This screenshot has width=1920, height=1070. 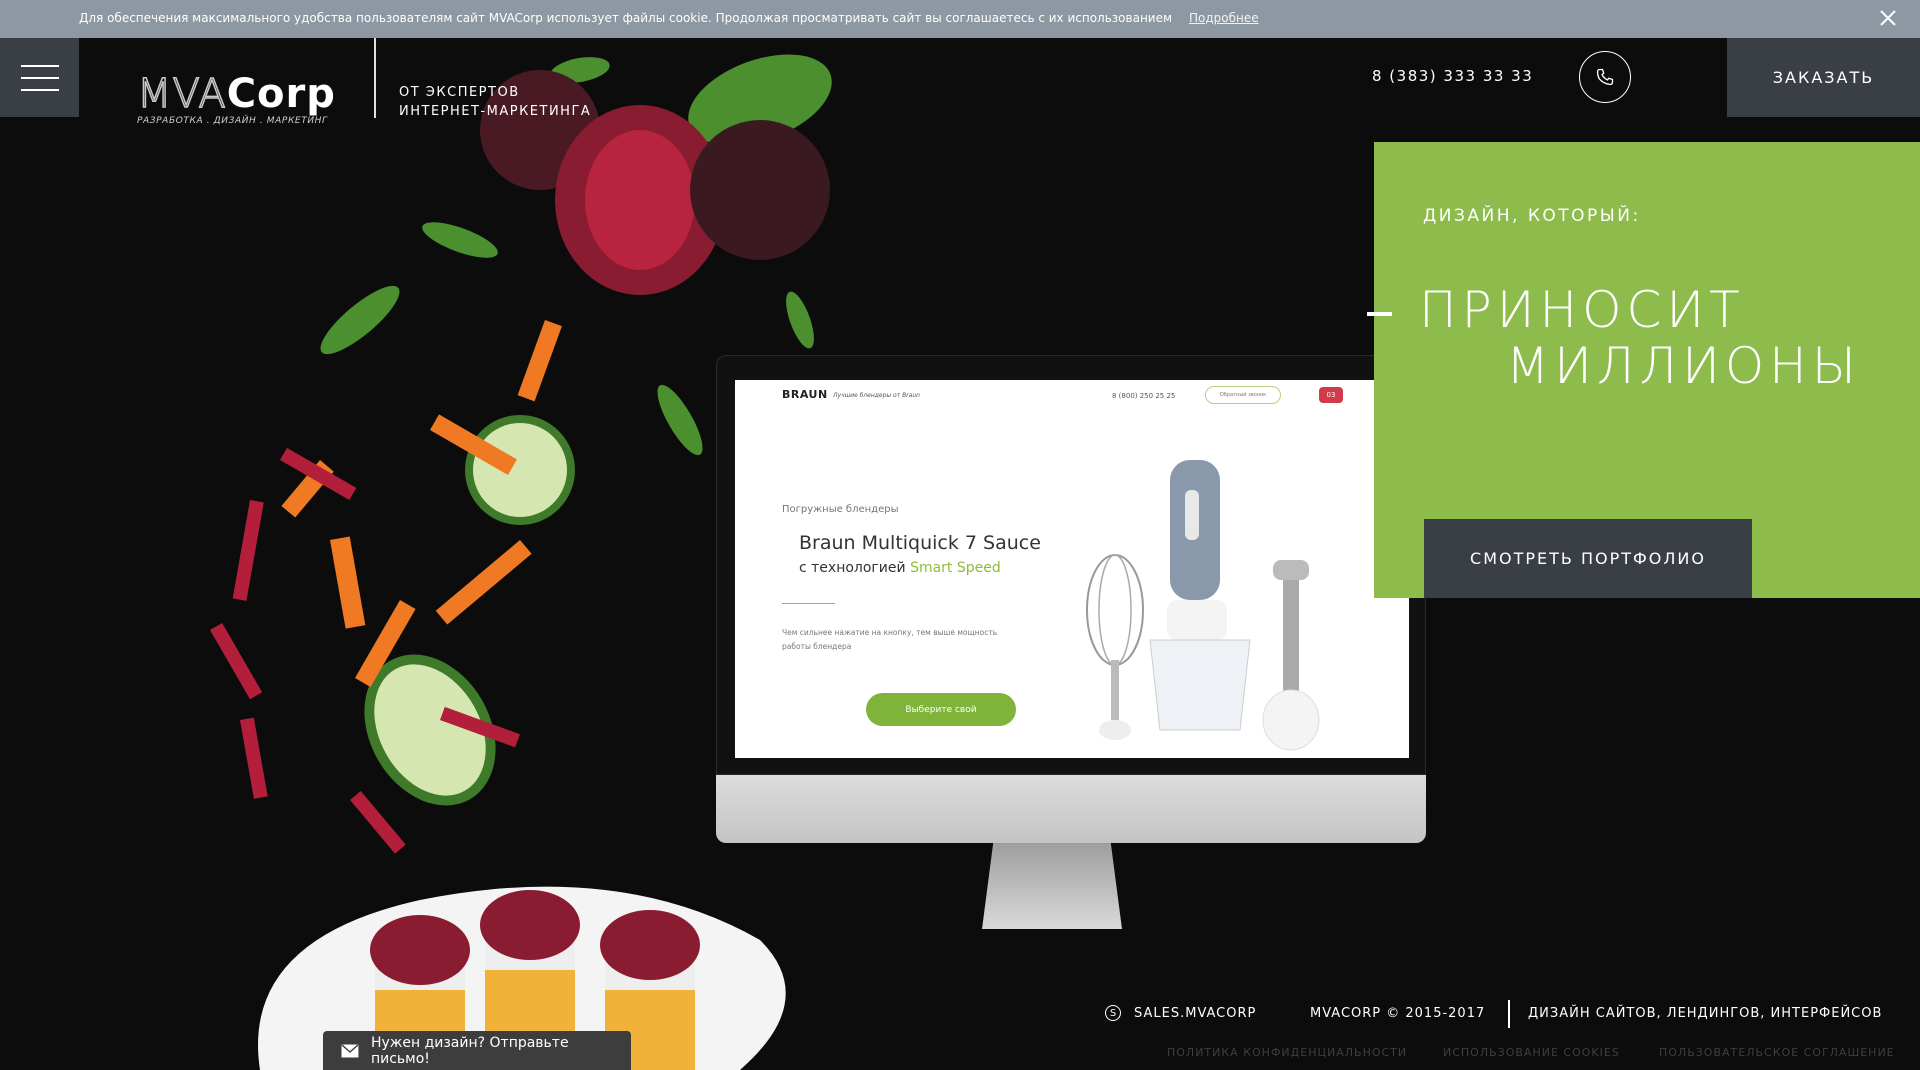 What do you see at coordinates (955, 568) in the screenshot?
I see `mini-subtitle-highlight: Smart Speed` at bounding box center [955, 568].